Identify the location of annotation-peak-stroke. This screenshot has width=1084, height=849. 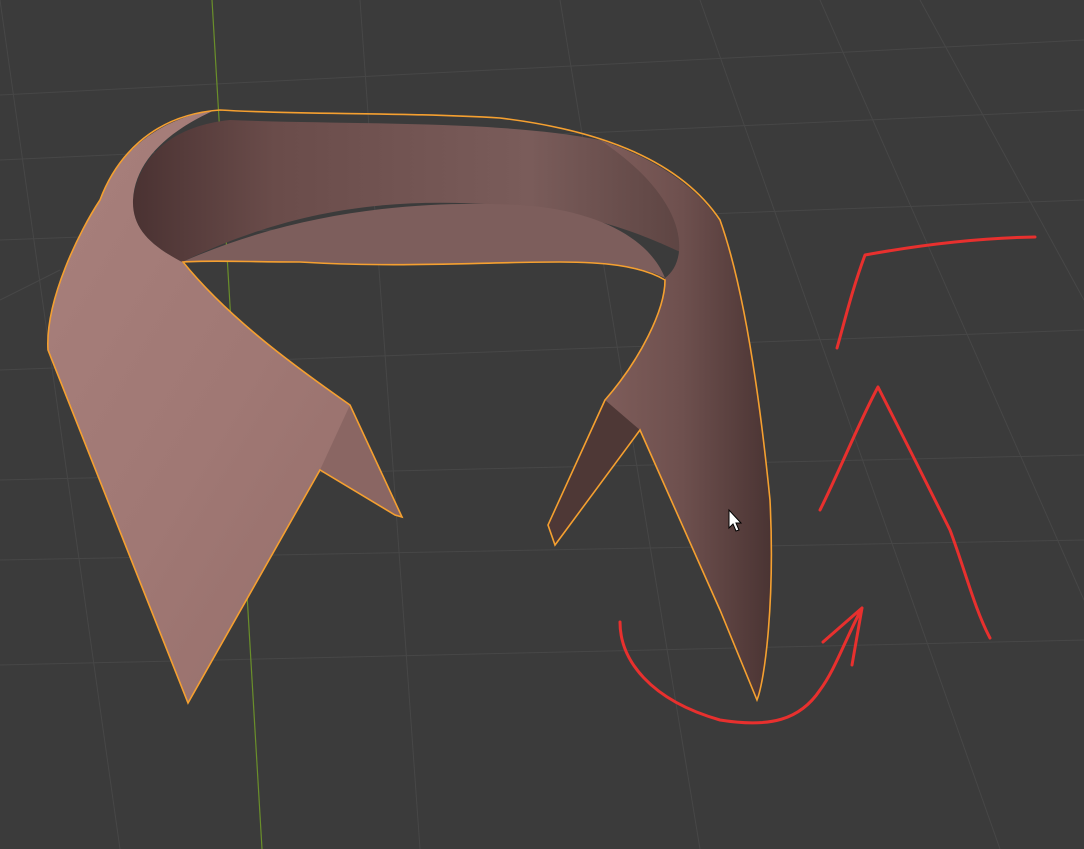
(905, 512).